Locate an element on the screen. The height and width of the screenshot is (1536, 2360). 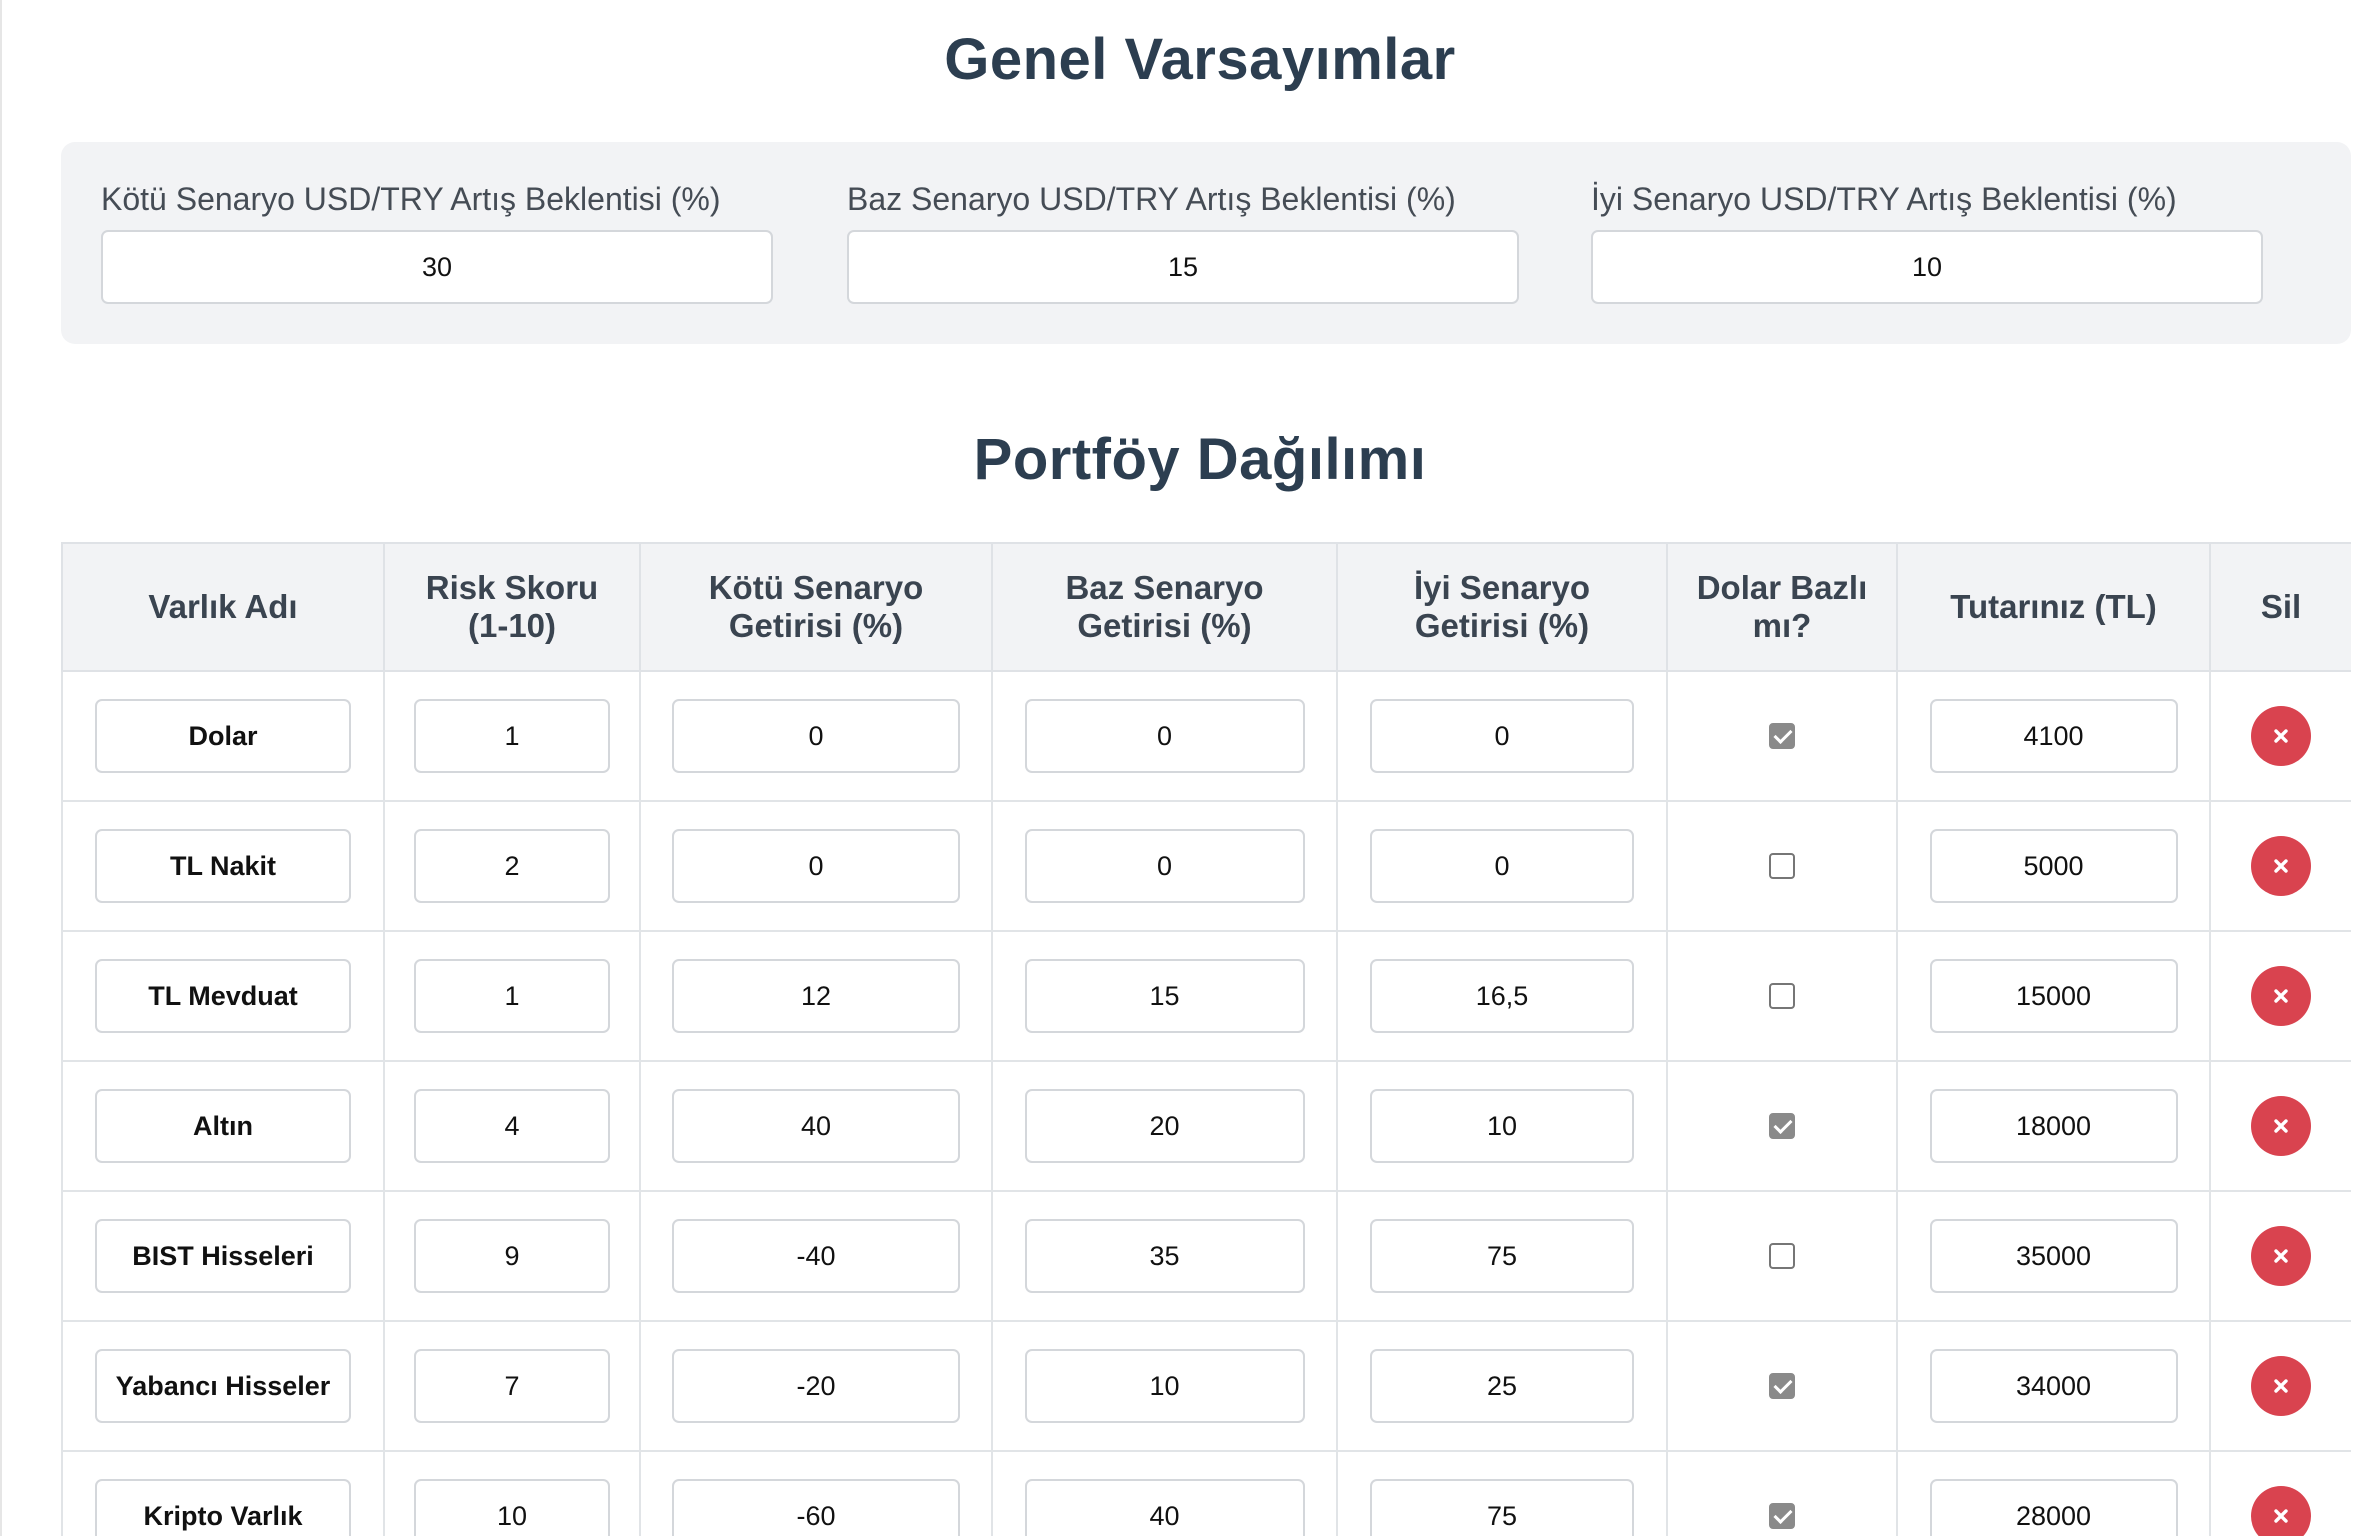
header-worst-return: Kötü Senaryo Getirisi (%) is located at coordinates (816, 607).